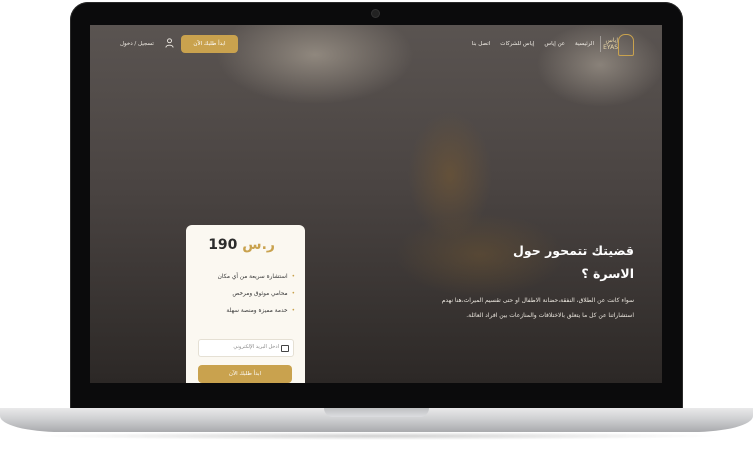  Describe the element at coordinates (600, 44) in the screenshot. I see `logo-divider` at that location.